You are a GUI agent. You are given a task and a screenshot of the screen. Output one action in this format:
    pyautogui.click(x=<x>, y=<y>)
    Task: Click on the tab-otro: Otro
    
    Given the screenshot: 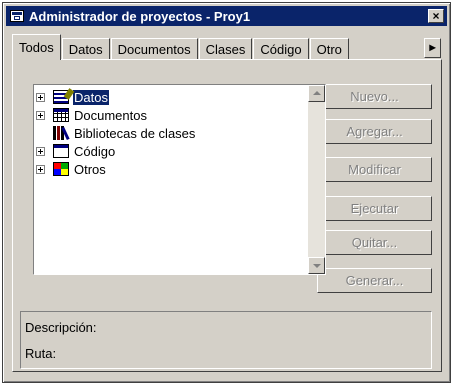 What is the action you would take?
    pyautogui.click(x=329, y=49)
    